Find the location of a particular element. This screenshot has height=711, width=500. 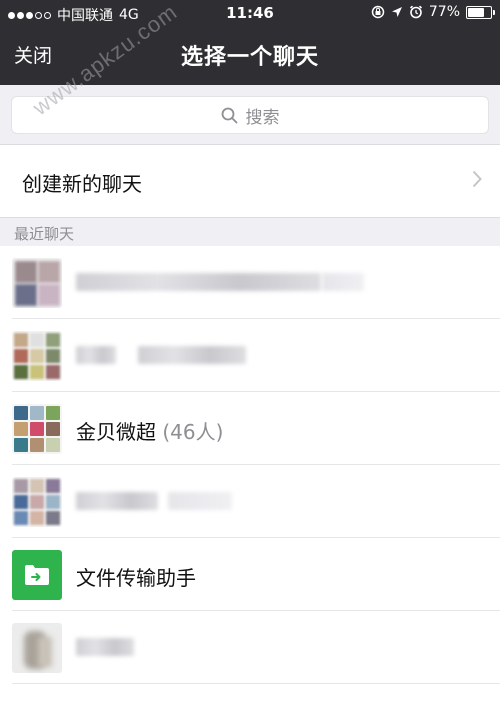

status-bar: 中国联通 4G 11:46 77% is located at coordinates (250, 14).